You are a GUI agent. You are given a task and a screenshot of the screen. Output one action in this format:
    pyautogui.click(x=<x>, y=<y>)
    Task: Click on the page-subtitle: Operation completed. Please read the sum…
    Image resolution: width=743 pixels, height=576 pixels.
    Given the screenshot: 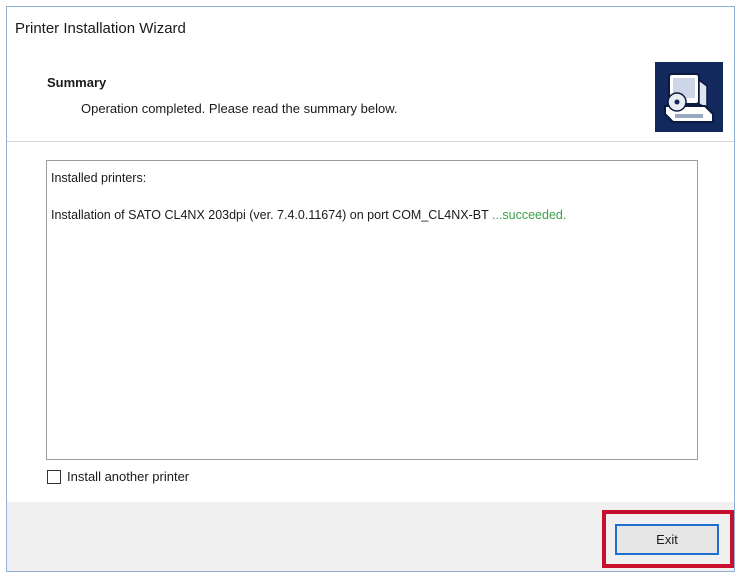 What is the action you would take?
    pyautogui.click(x=239, y=108)
    